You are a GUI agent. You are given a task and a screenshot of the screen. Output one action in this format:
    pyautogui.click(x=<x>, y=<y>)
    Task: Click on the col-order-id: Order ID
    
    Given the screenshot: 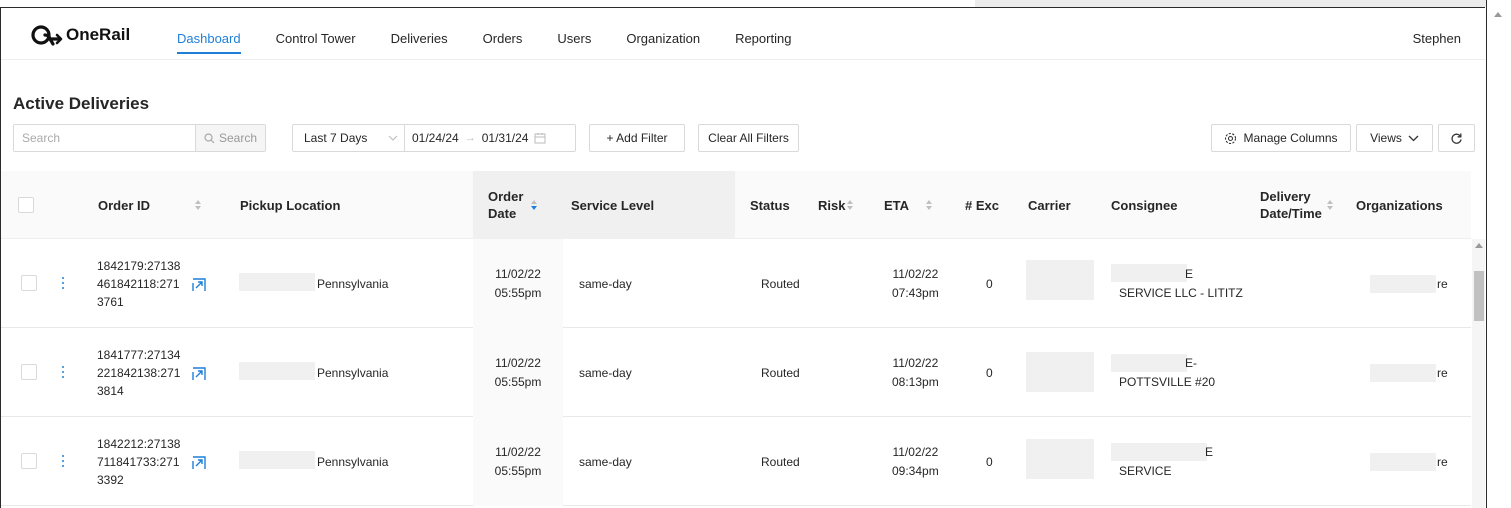 What is the action you would take?
    pyautogui.click(x=158, y=205)
    